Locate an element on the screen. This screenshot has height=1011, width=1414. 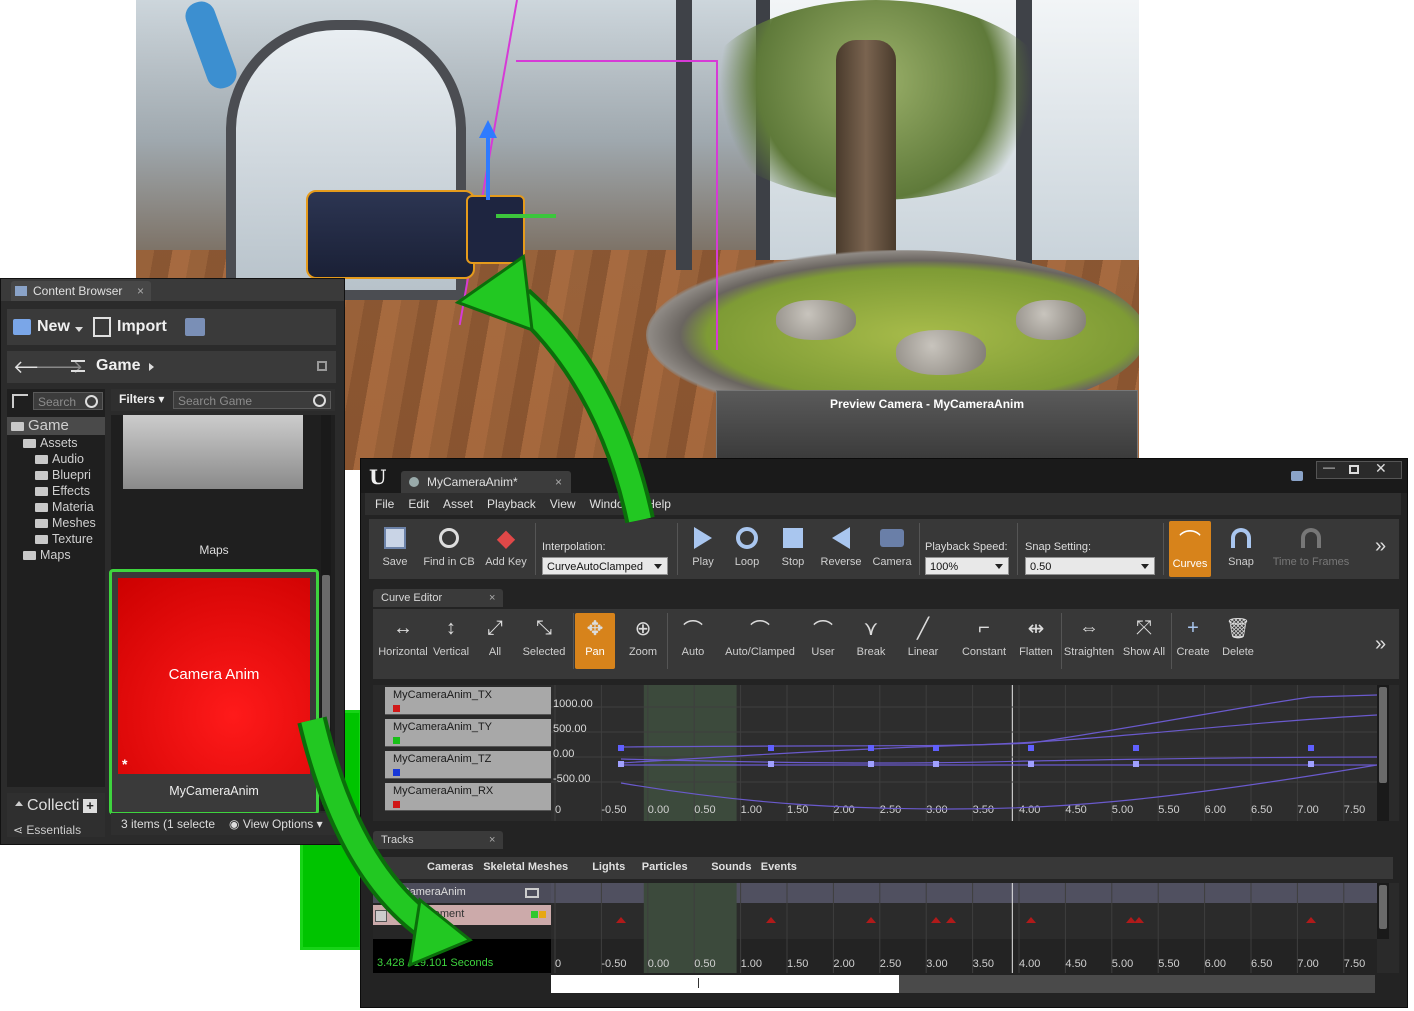
chevron-right-icon is located at coordinates (151, 367).